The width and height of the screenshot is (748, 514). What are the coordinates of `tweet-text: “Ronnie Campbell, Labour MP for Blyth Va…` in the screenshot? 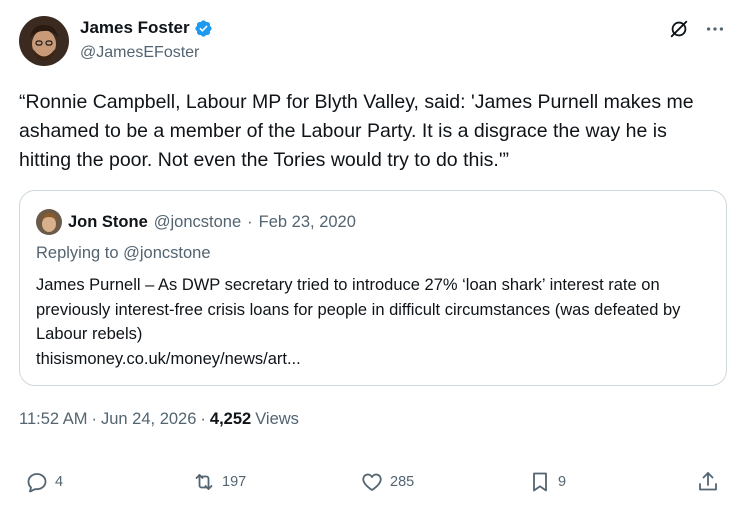 It's located at (356, 131).